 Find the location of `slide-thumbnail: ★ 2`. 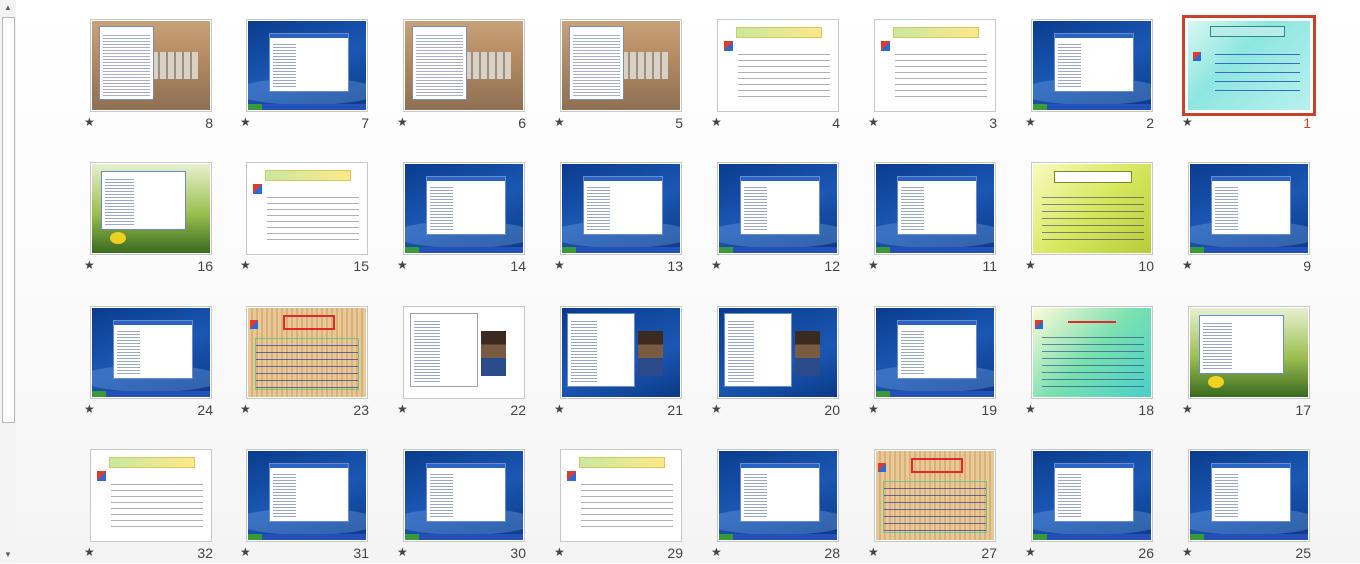

slide-thumbnail: ★ 2 is located at coordinates (1092, 76).